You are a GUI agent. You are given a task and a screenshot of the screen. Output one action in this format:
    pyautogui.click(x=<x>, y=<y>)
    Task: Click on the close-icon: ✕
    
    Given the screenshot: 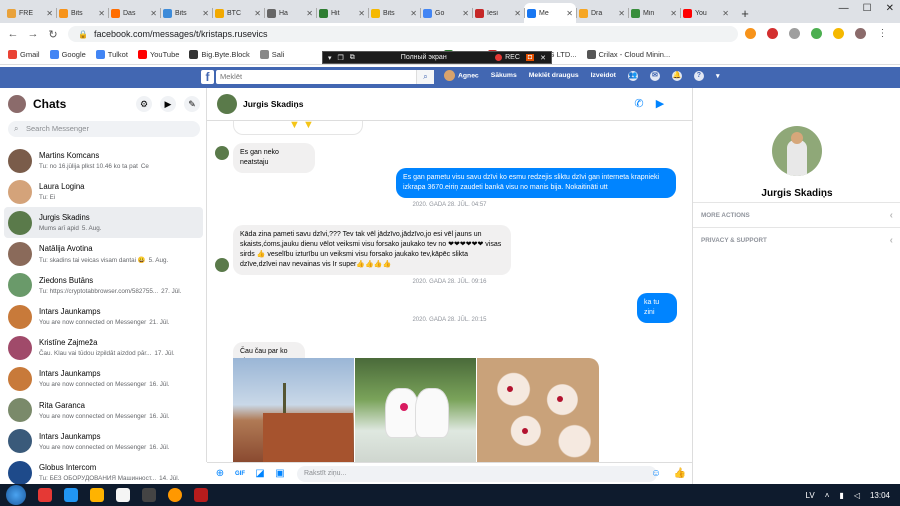 What is the action you would take?
    pyautogui.click(x=543, y=58)
    